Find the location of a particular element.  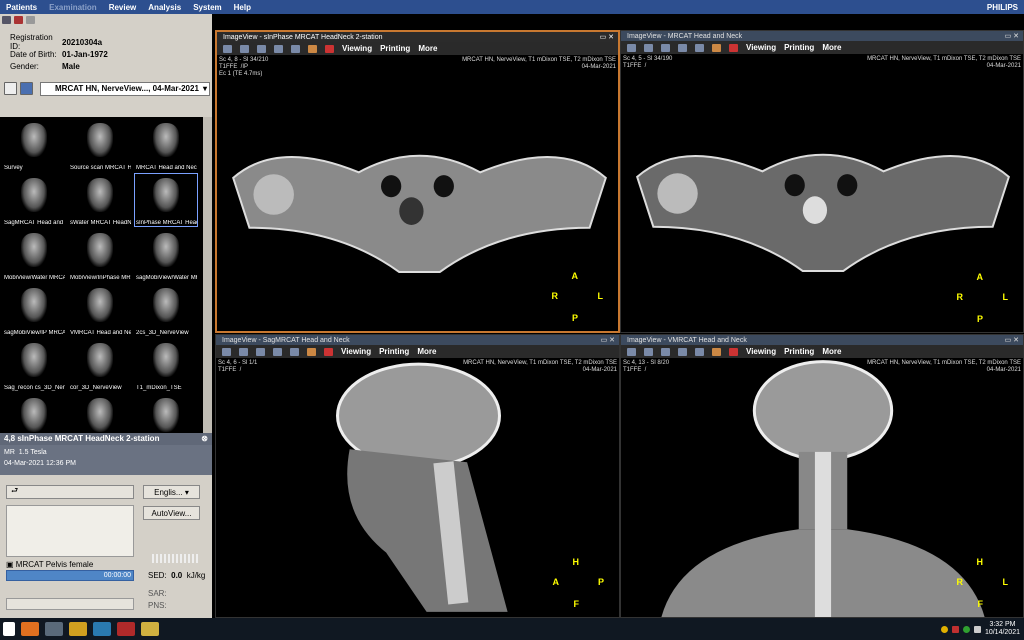

volume-icon is located at coordinates (977, 629).